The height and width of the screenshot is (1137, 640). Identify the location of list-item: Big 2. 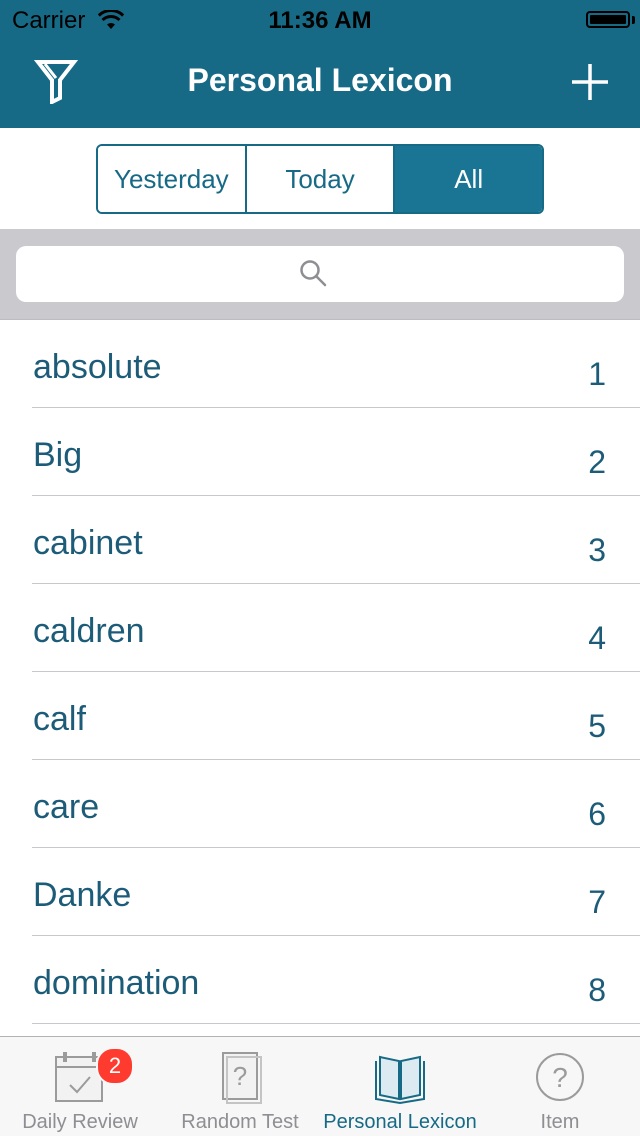
(320, 452).